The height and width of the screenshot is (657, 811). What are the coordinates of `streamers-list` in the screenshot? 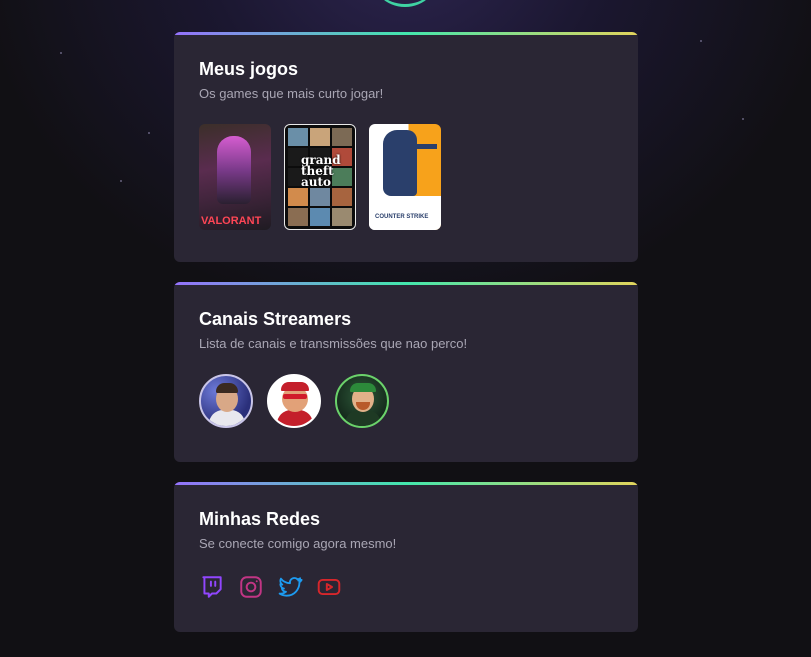 It's located at (294, 401).